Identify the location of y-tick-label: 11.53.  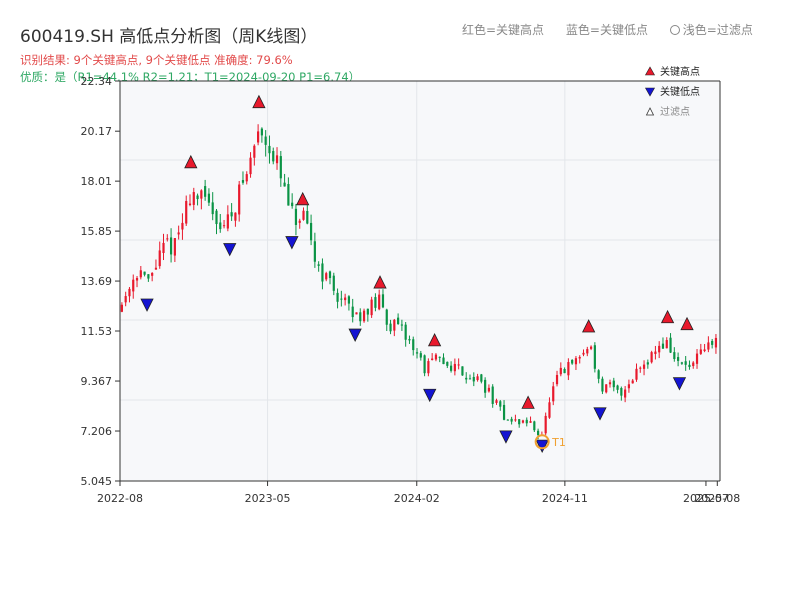
(97, 331).